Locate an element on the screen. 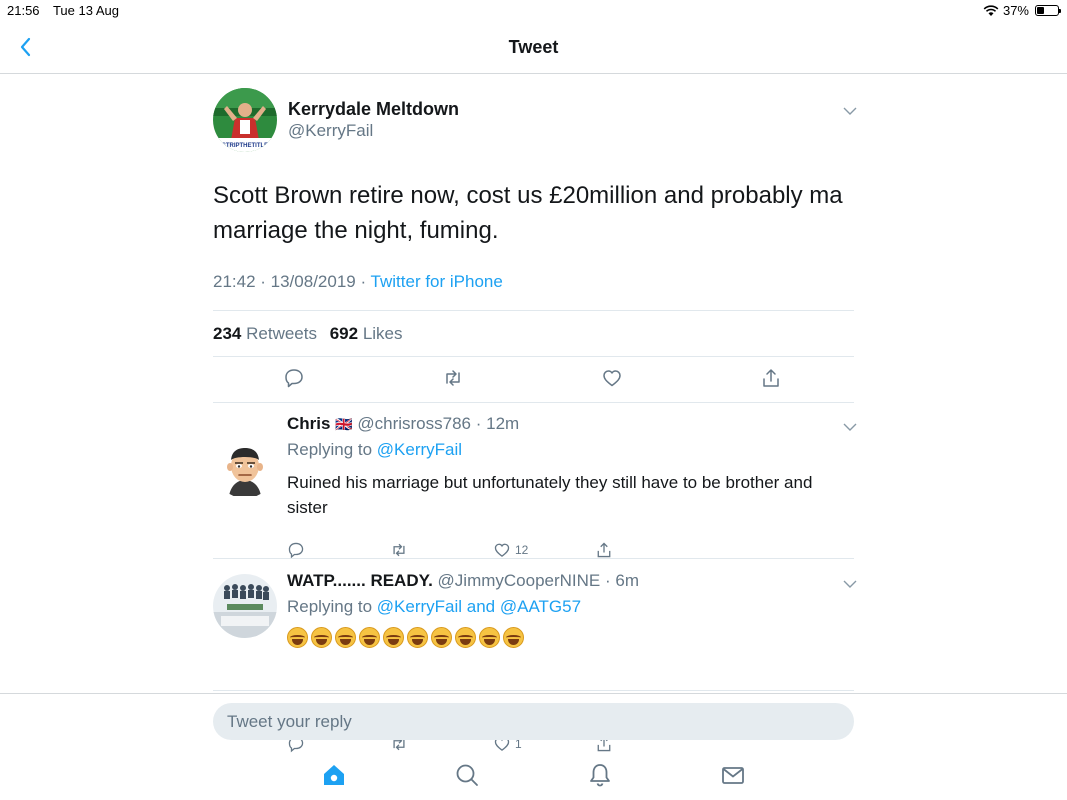 This screenshot has width=1067, height=800. replying-to: Replying to @KerryFail is located at coordinates (374, 450).